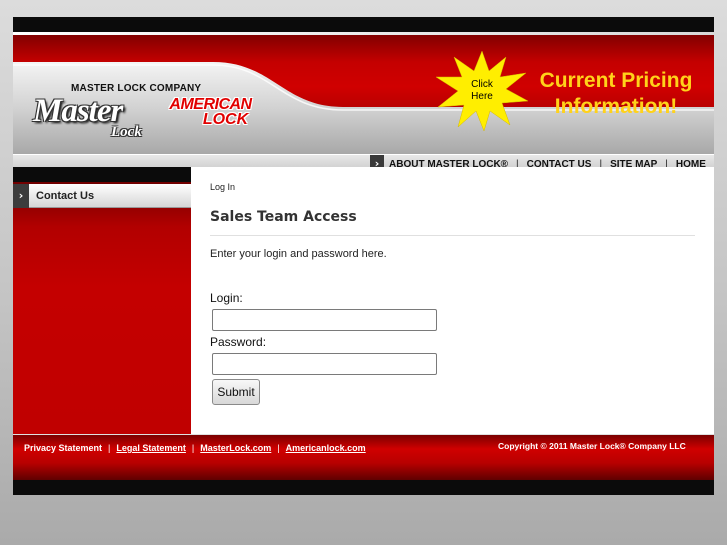 Image resolution: width=727 pixels, height=545 pixels. I want to click on logo-master-text: Master, so click(78, 111).